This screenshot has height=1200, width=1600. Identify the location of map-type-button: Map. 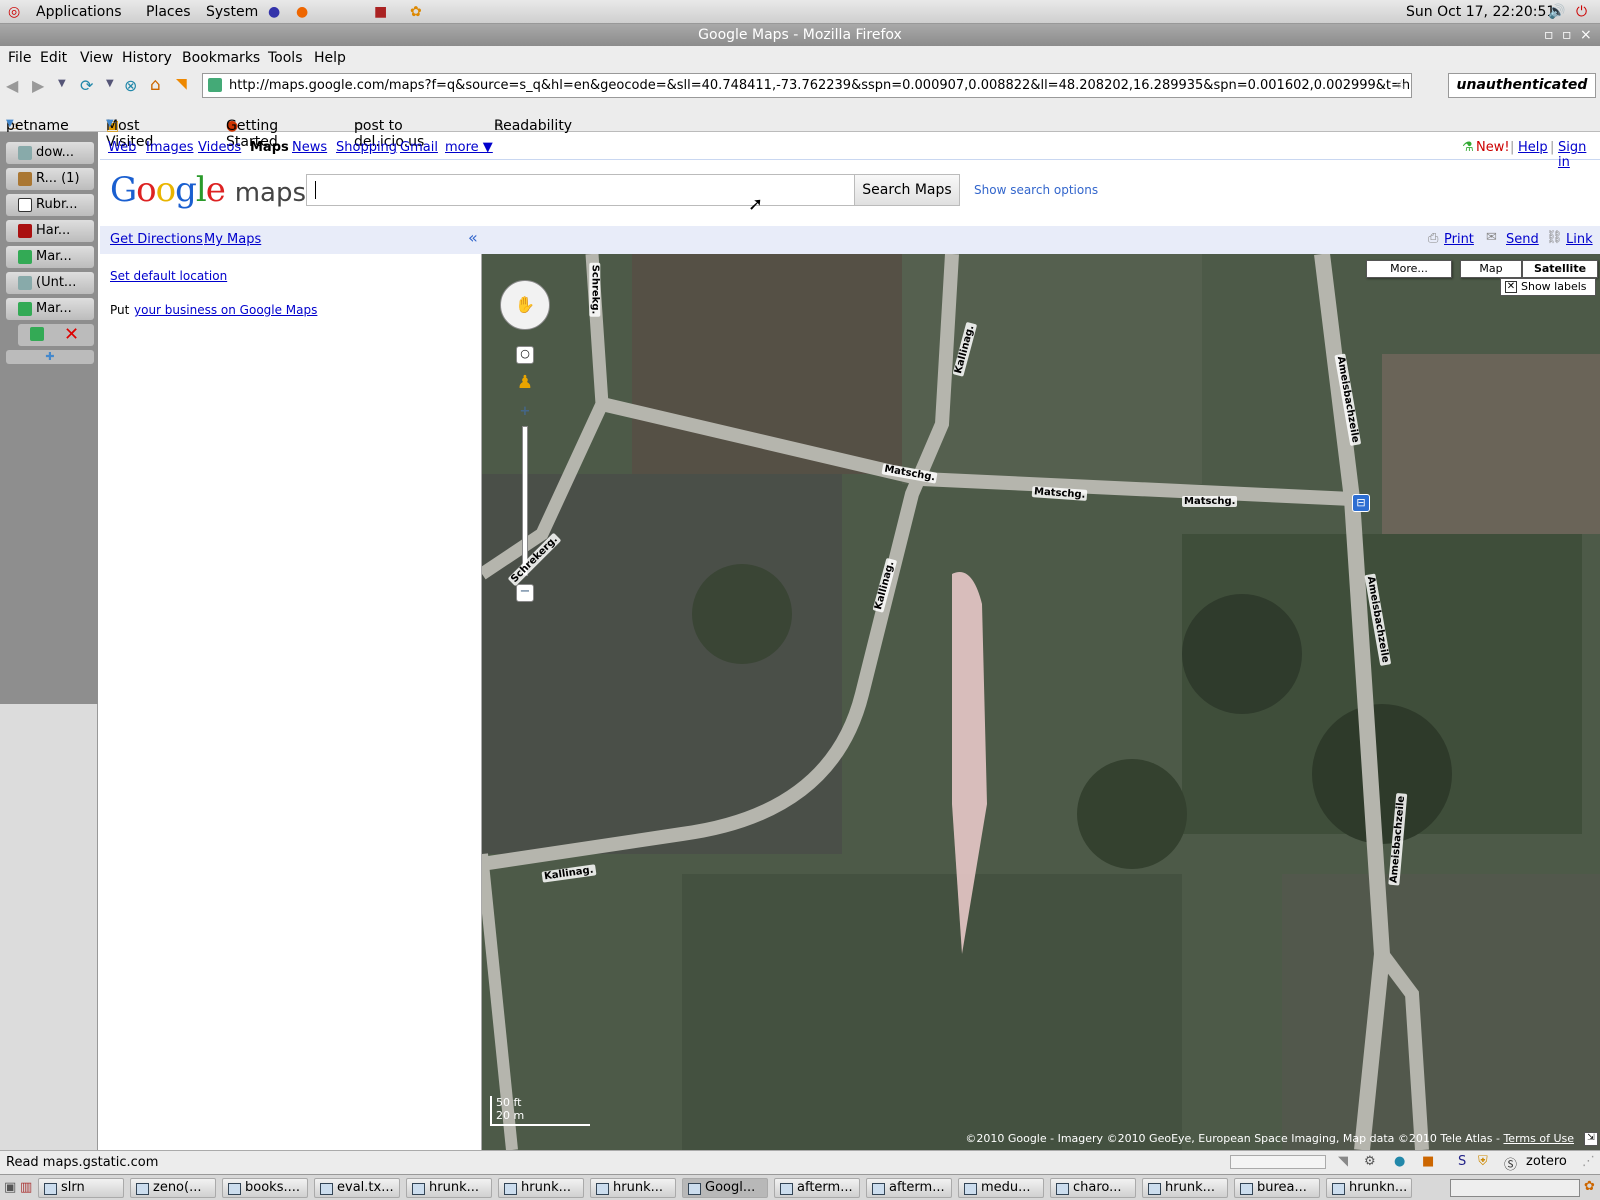
(1491, 269).